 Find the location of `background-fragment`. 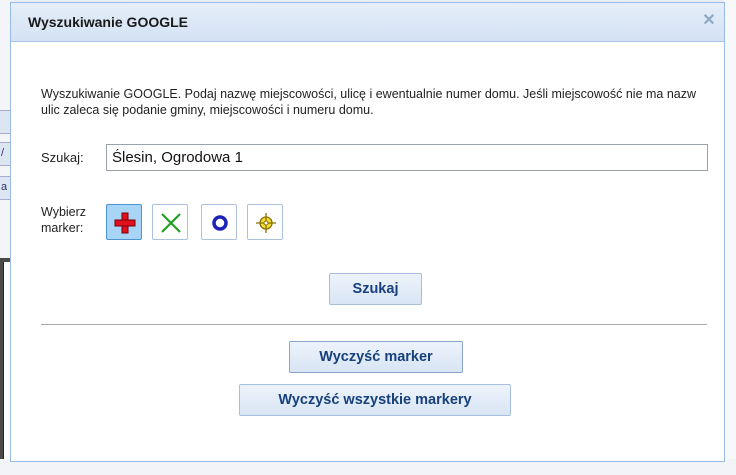

background-fragment is located at coordinates (5, 122).